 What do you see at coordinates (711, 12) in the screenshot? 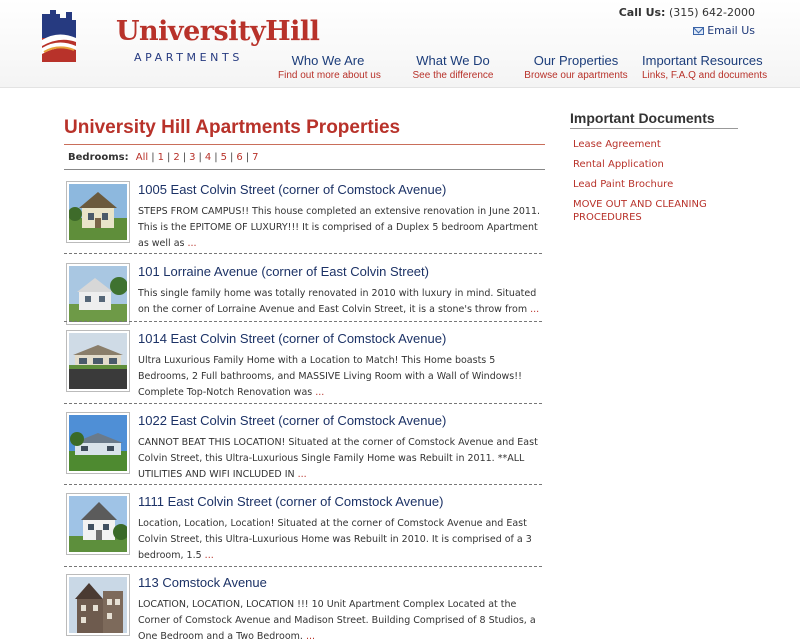
I see `phone-number: (315) 642-2000` at bounding box center [711, 12].